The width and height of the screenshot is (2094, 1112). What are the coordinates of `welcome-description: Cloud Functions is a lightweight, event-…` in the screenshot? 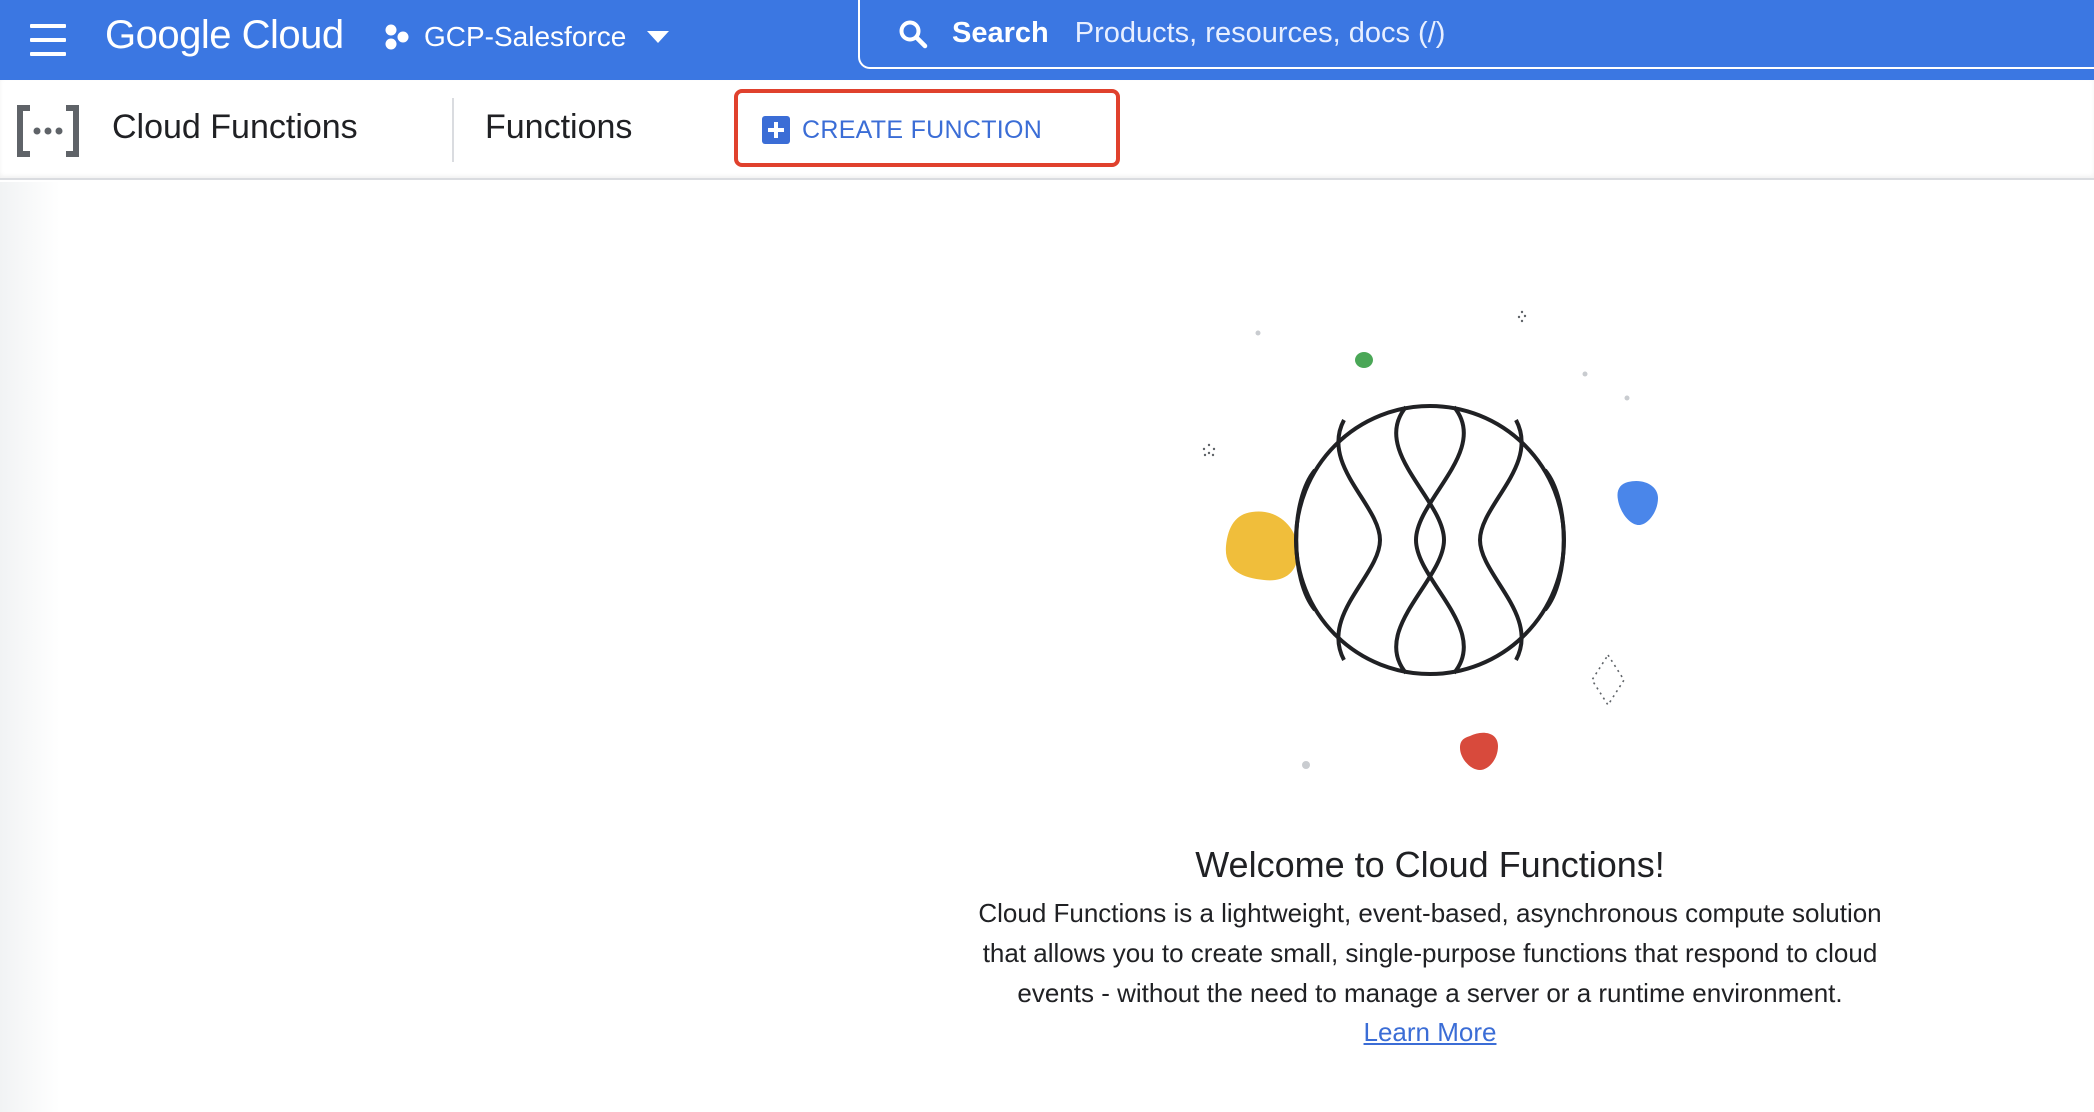 It's located at (1430, 953).